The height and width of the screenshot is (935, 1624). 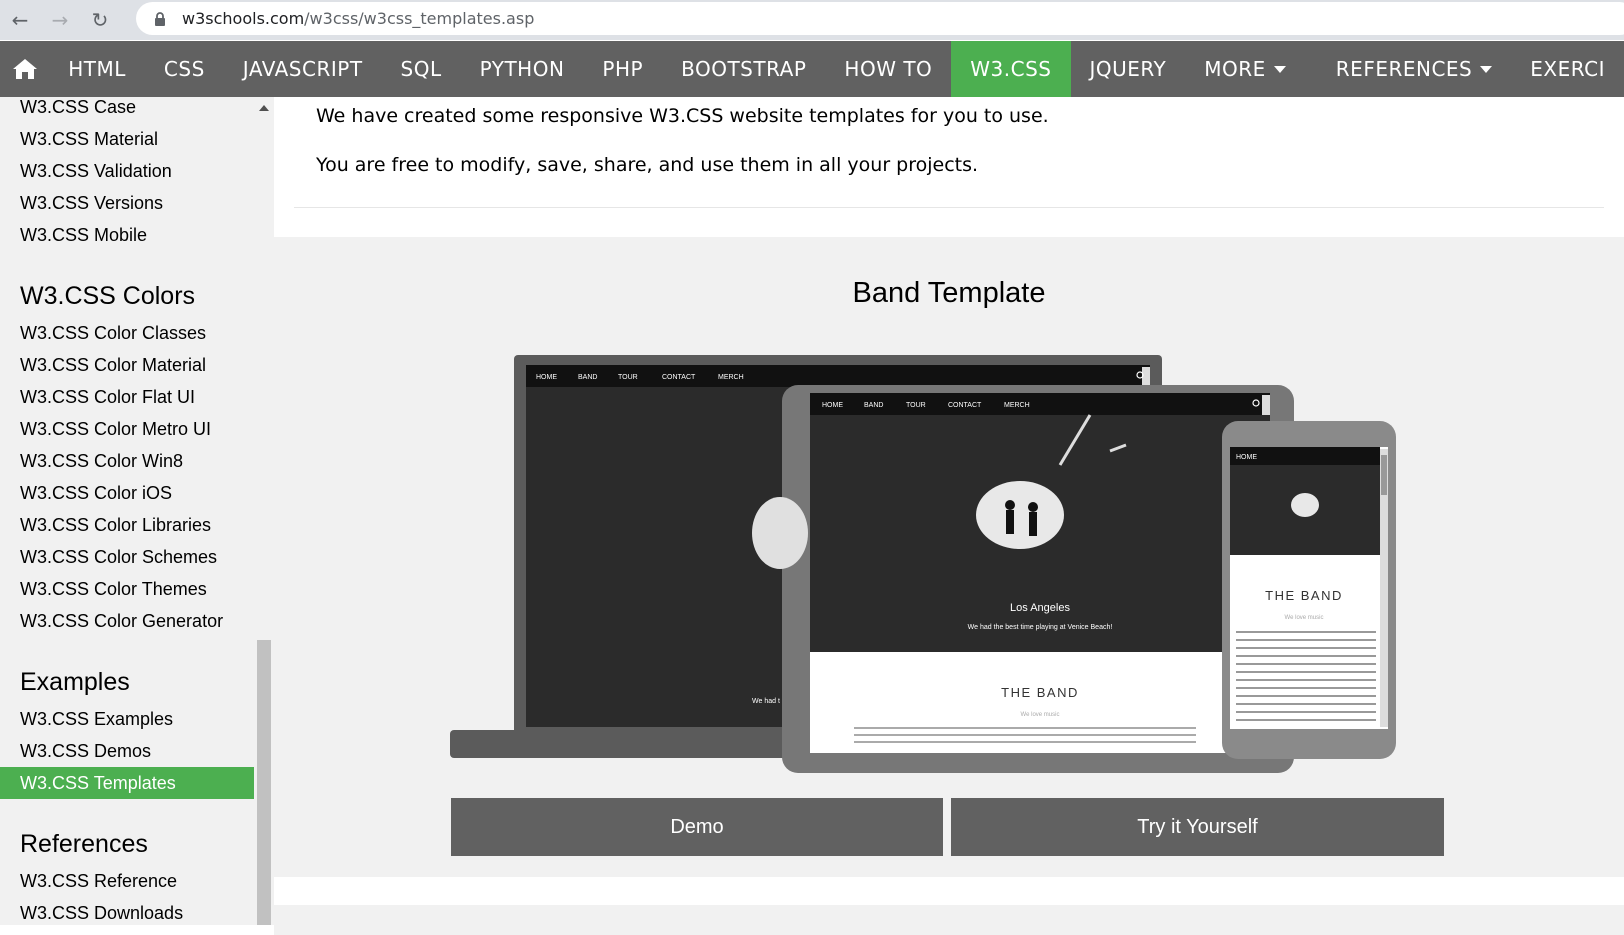 I want to click on nav-w3css: W3.CSS, so click(x=1011, y=69).